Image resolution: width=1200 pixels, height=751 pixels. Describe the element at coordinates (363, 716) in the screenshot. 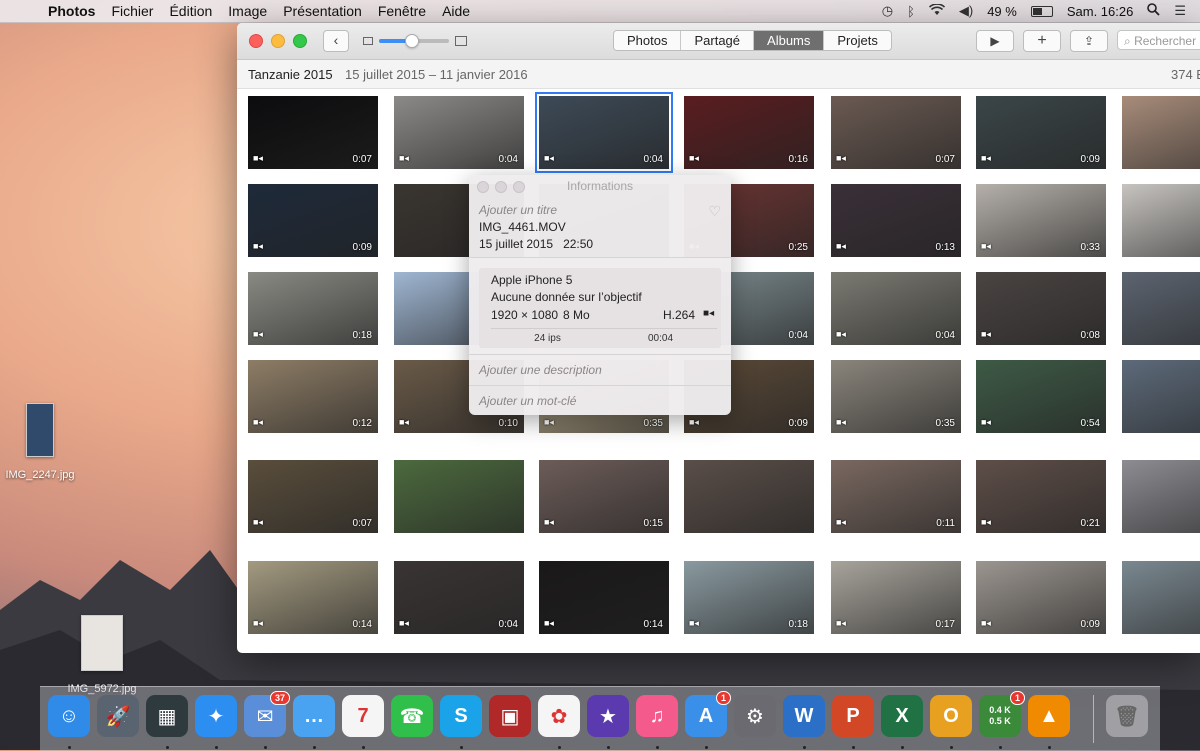

I see `dock-app-calendar: 7` at that location.